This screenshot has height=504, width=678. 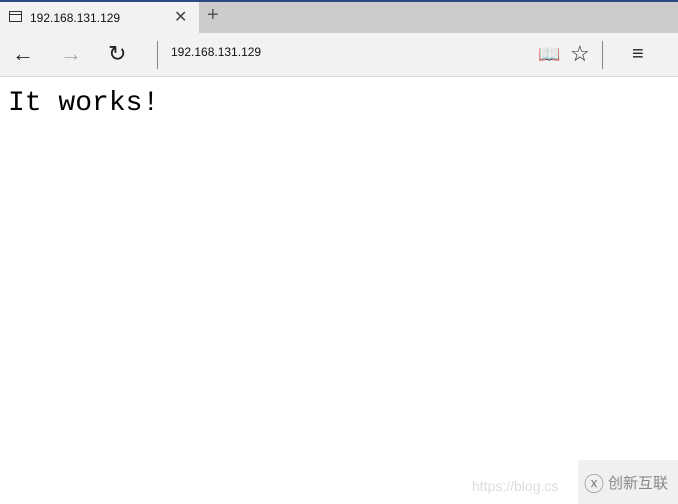 I want to click on tab-title: 192.168.131.129, so click(x=75, y=18).